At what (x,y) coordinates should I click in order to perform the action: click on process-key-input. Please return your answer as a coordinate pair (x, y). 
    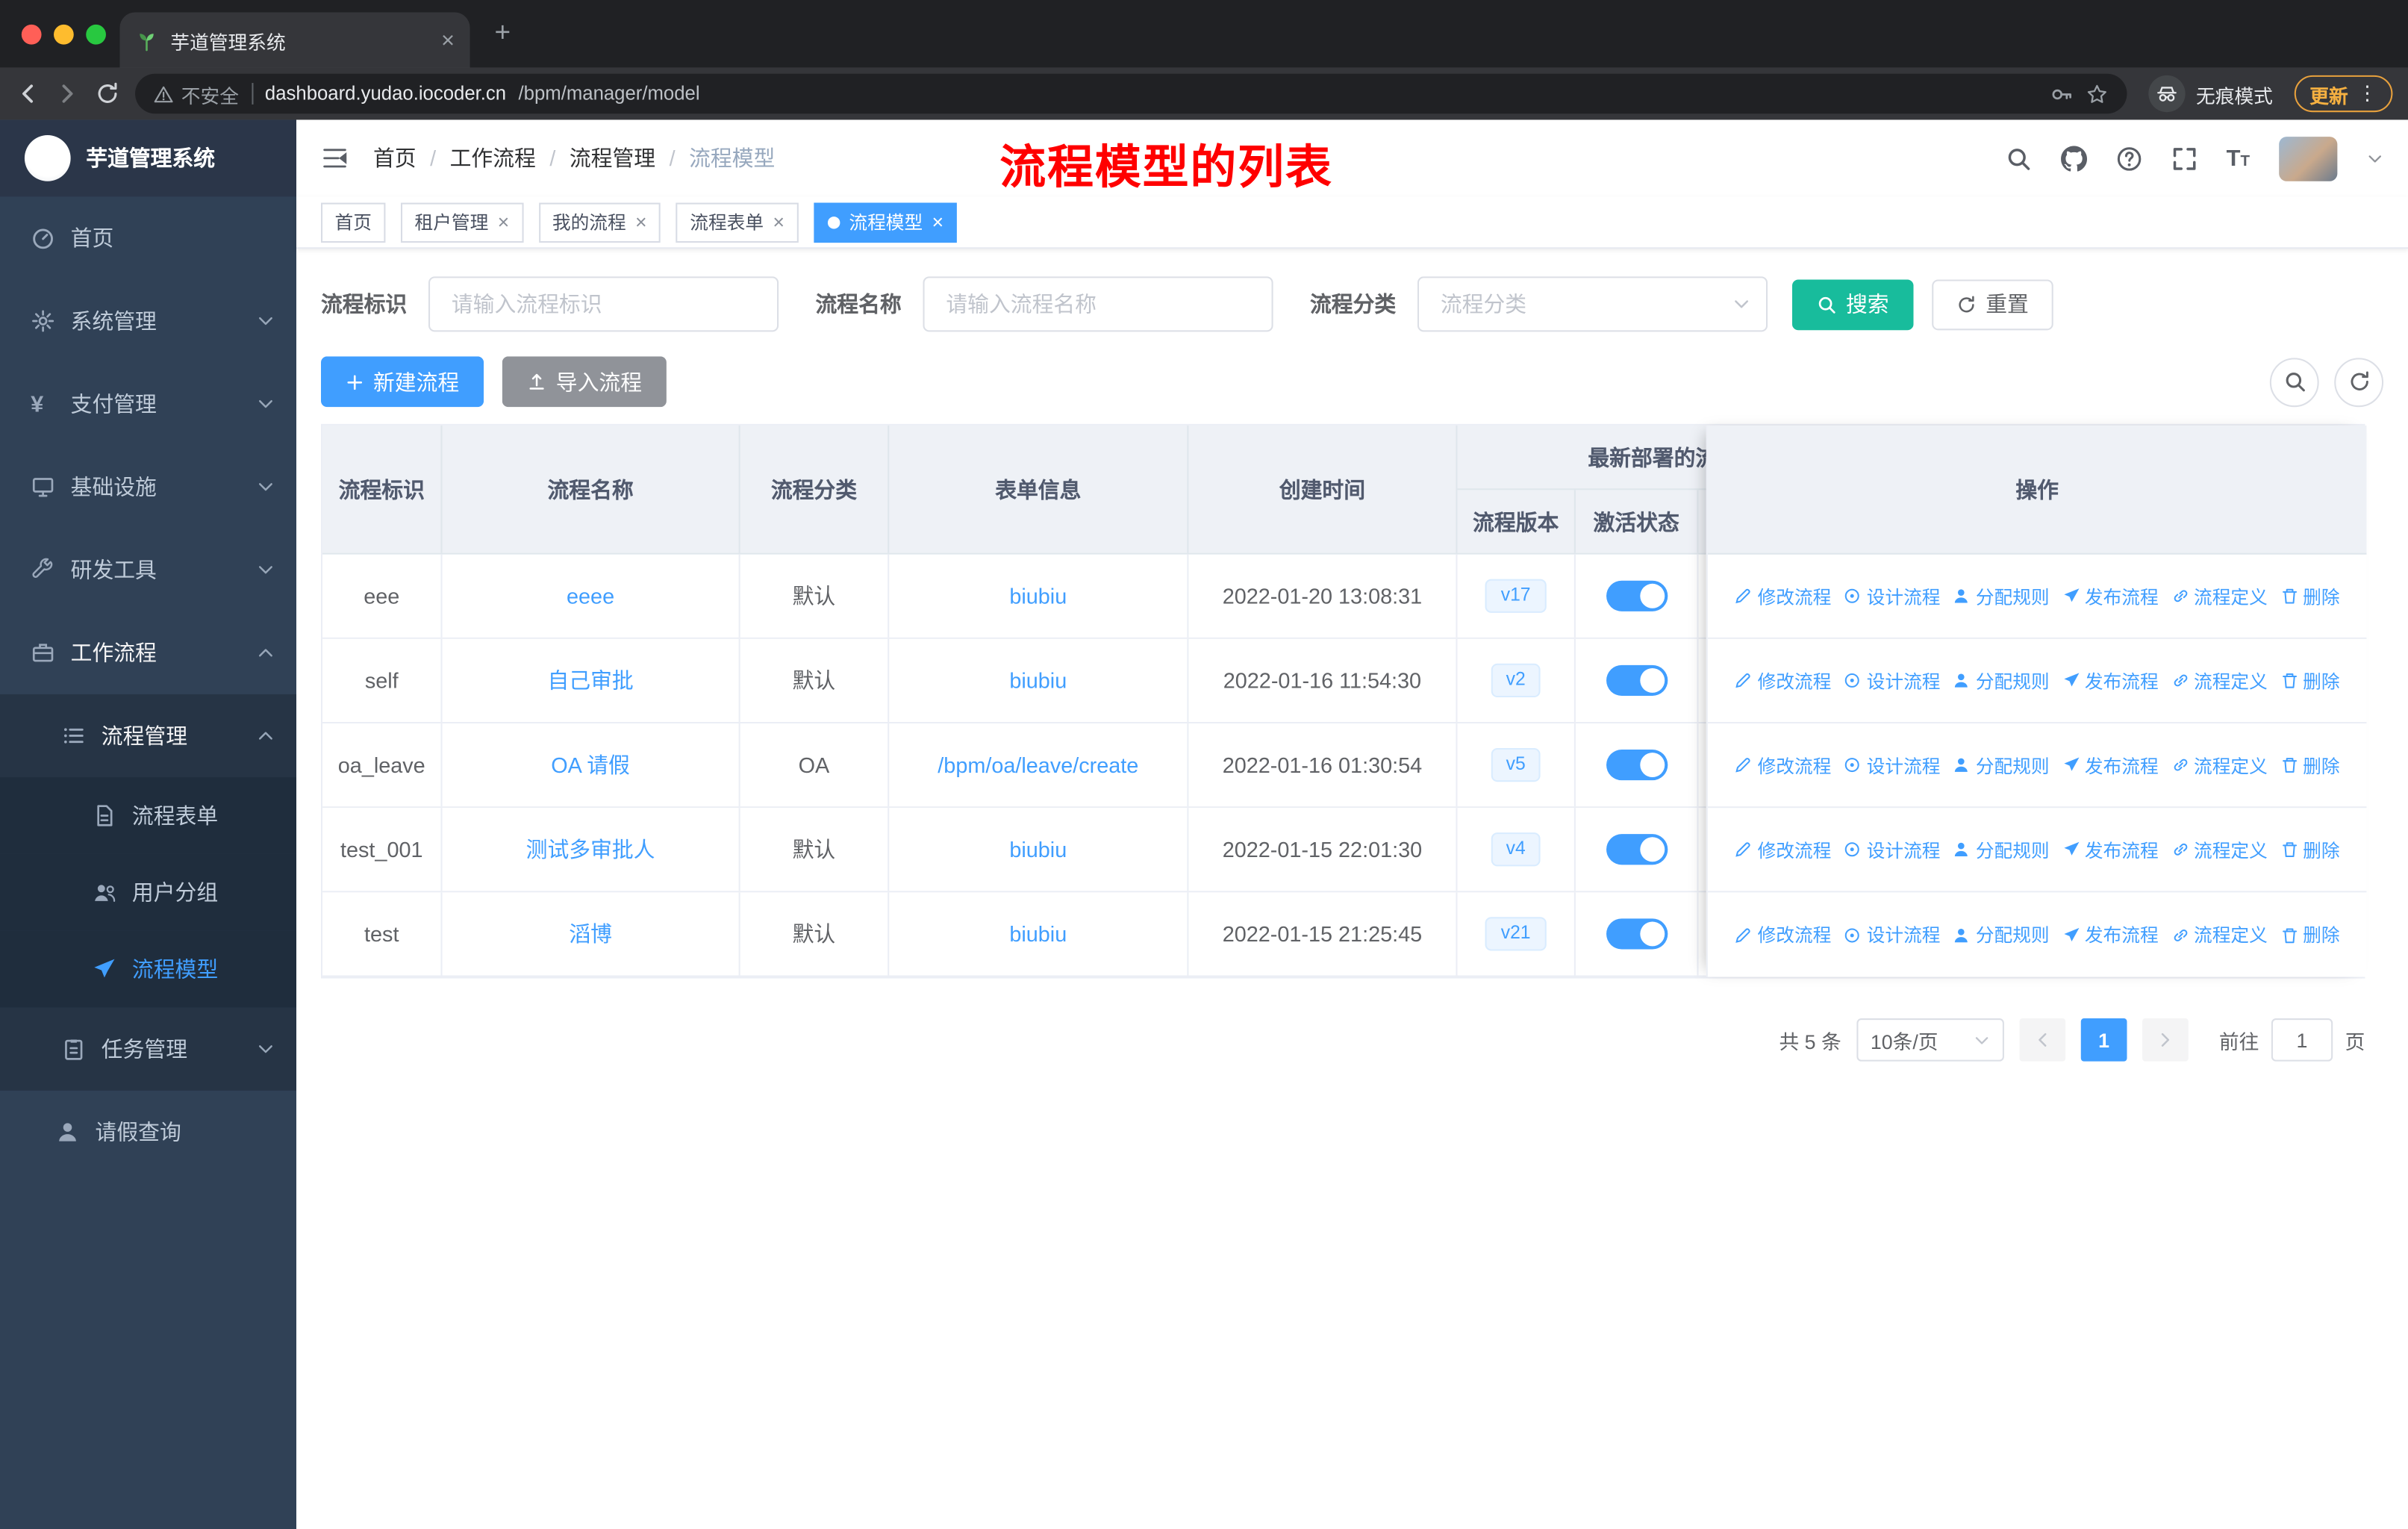
    Looking at the image, I should click on (603, 304).